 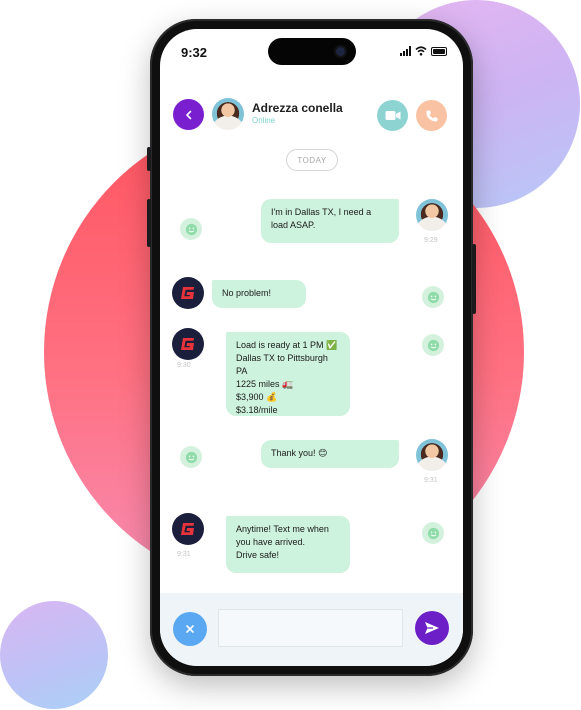 What do you see at coordinates (340, 51) in the screenshot?
I see `camera-icon` at bounding box center [340, 51].